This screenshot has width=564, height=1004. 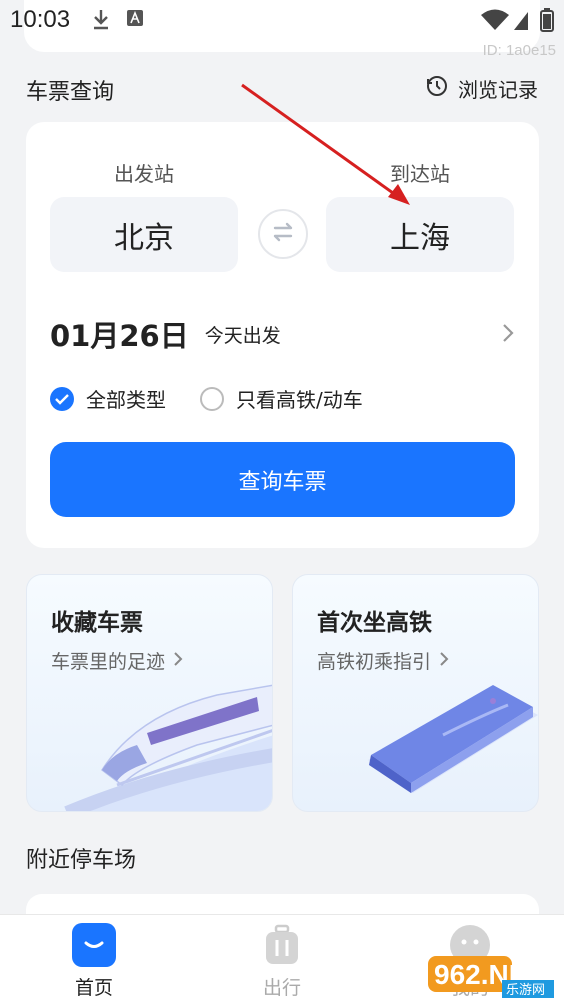 I want to click on history-label: 浏览记录, so click(x=498, y=90).